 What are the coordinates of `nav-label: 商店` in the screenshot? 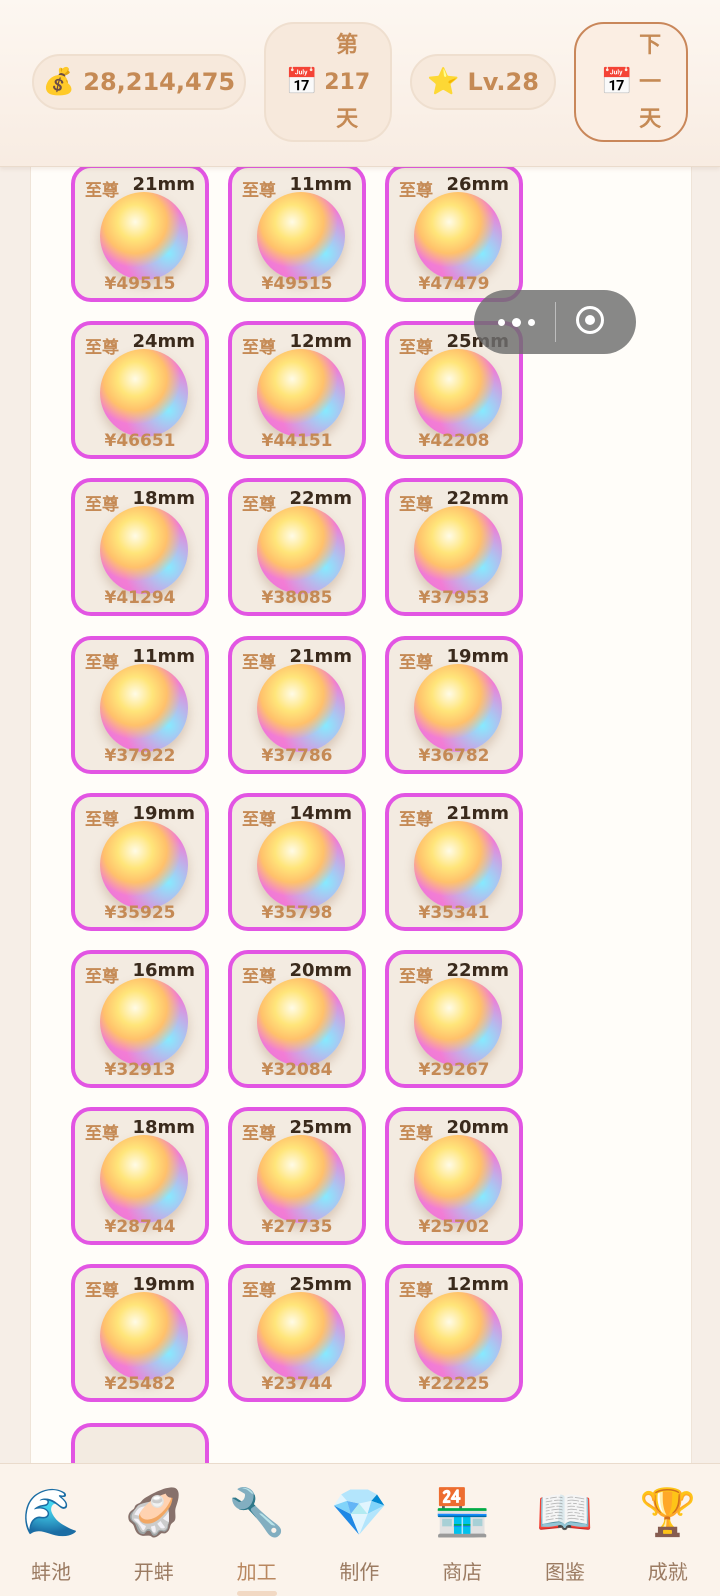 It's located at (462, 1572).